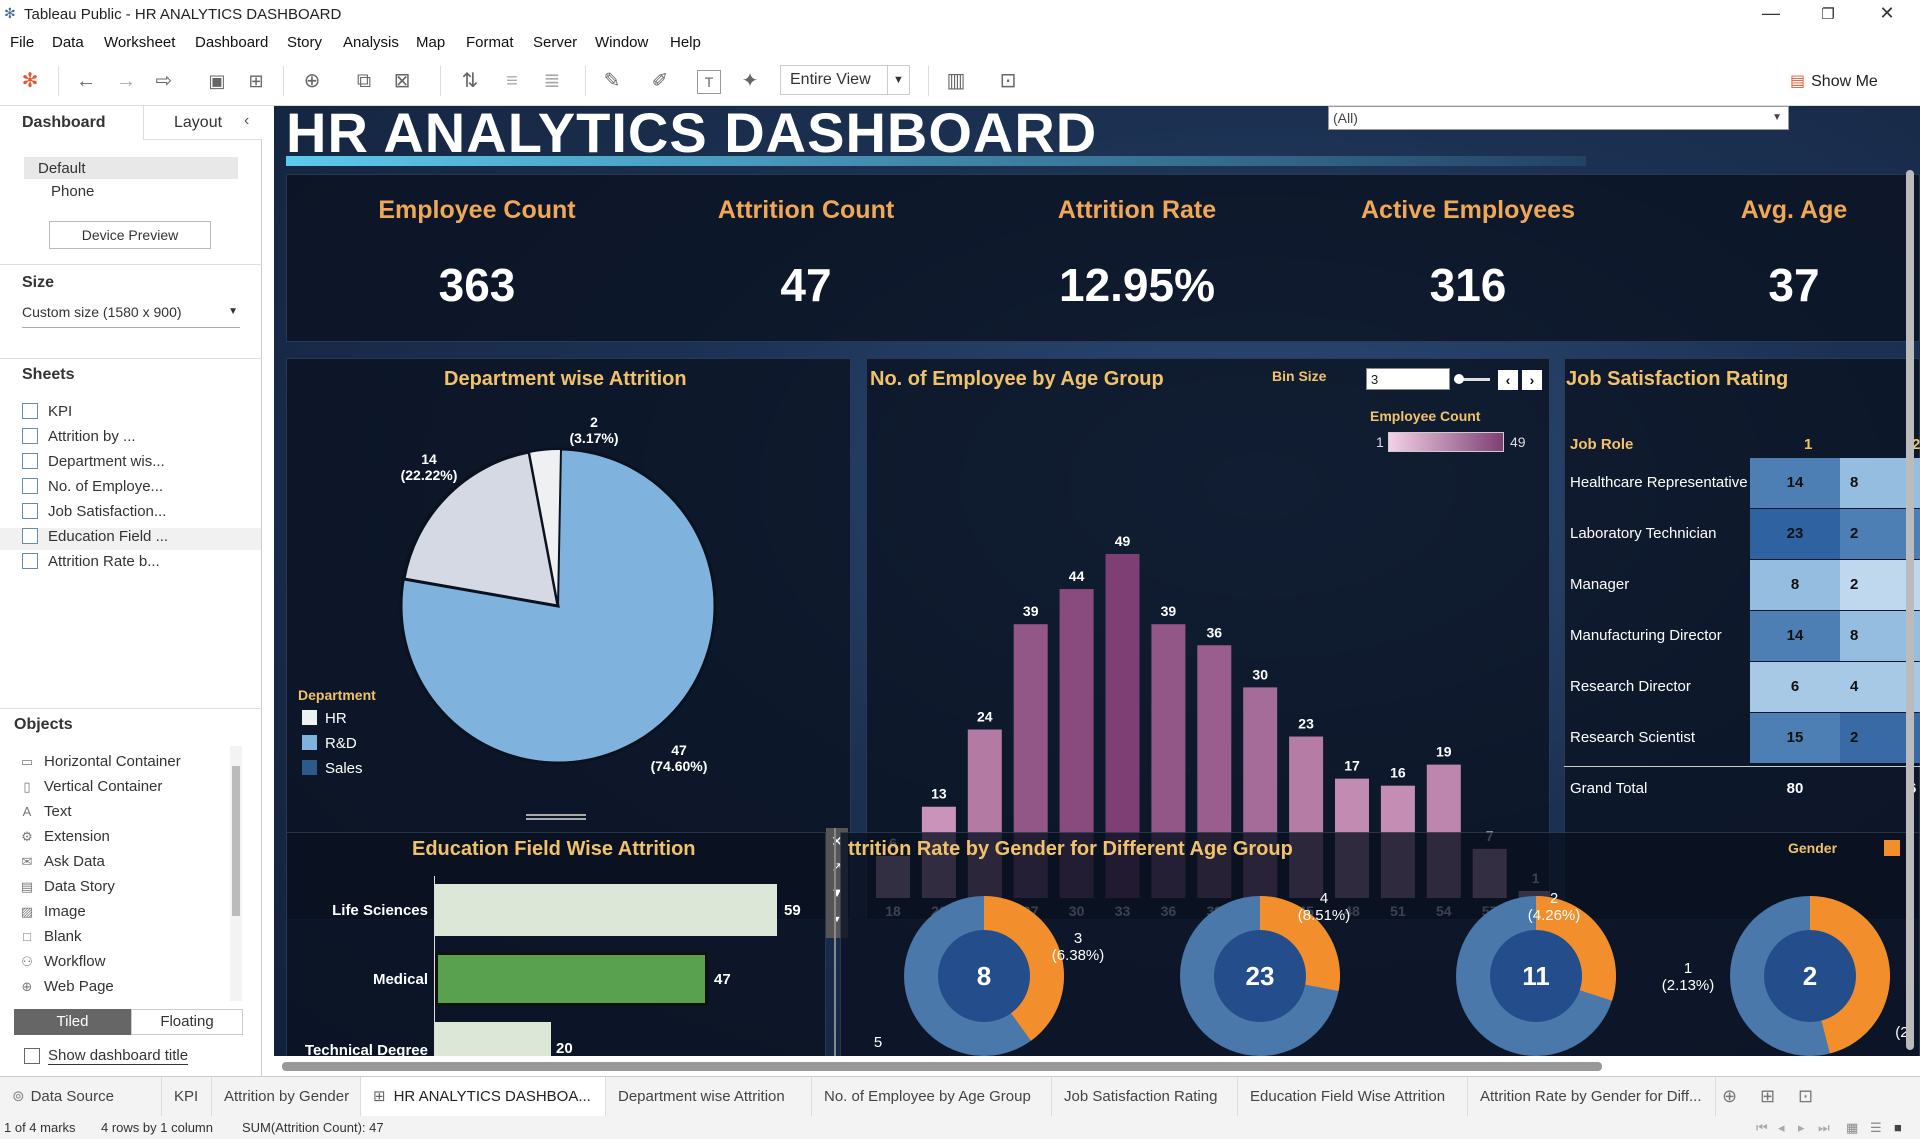  I want to click on presentation-icon: ⊡, so click(1008, 81).